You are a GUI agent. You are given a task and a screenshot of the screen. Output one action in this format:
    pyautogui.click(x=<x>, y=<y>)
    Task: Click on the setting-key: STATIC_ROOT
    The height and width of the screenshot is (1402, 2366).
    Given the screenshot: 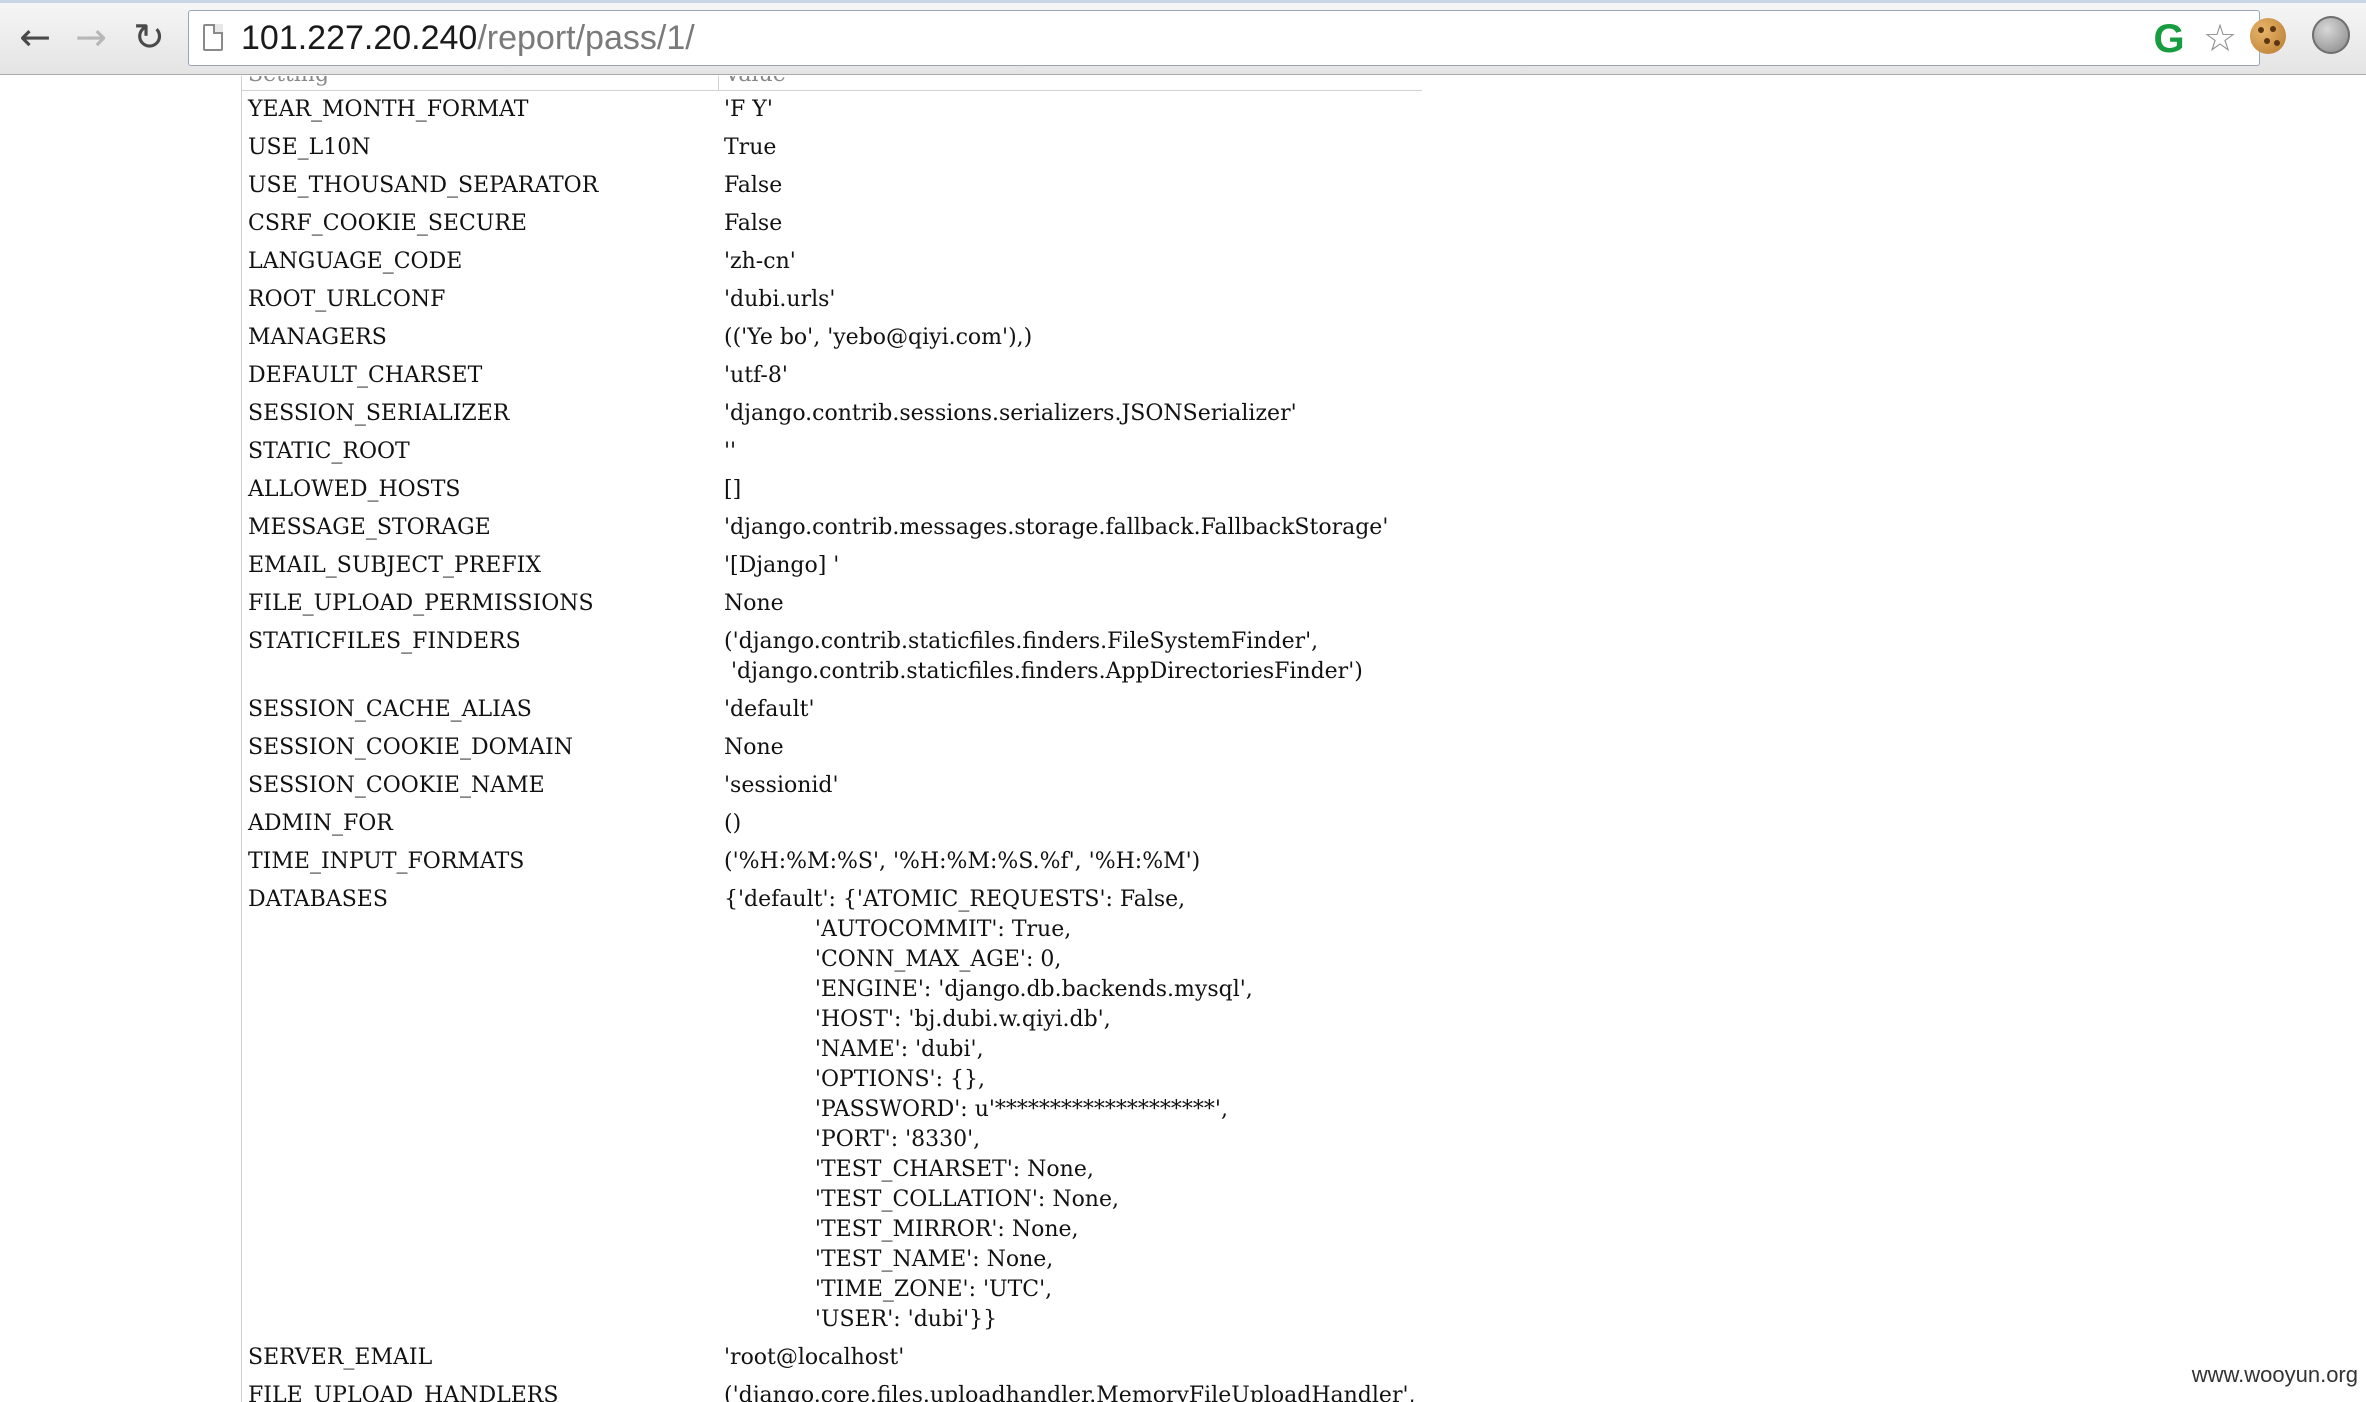 What is the action you would take?
    pyautogui.click(x=329, y=451)
    